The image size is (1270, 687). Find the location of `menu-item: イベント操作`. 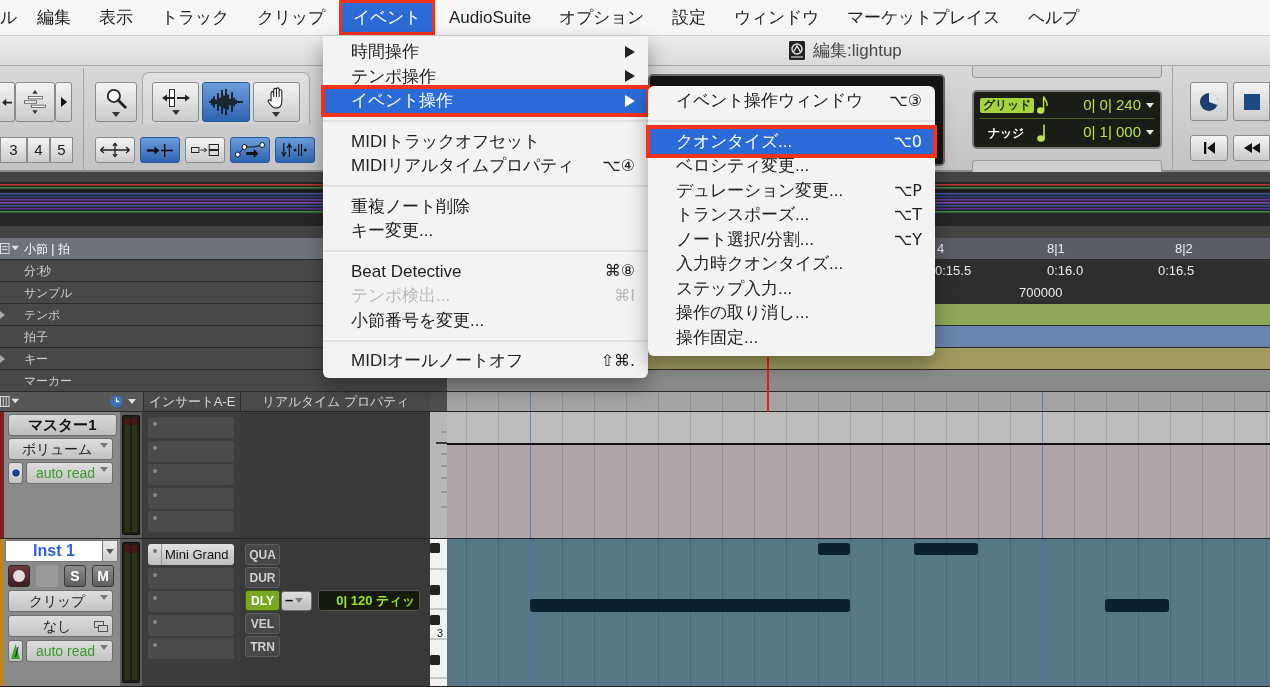

menu-item: イベント操作 is located at coordinates (485, 100).